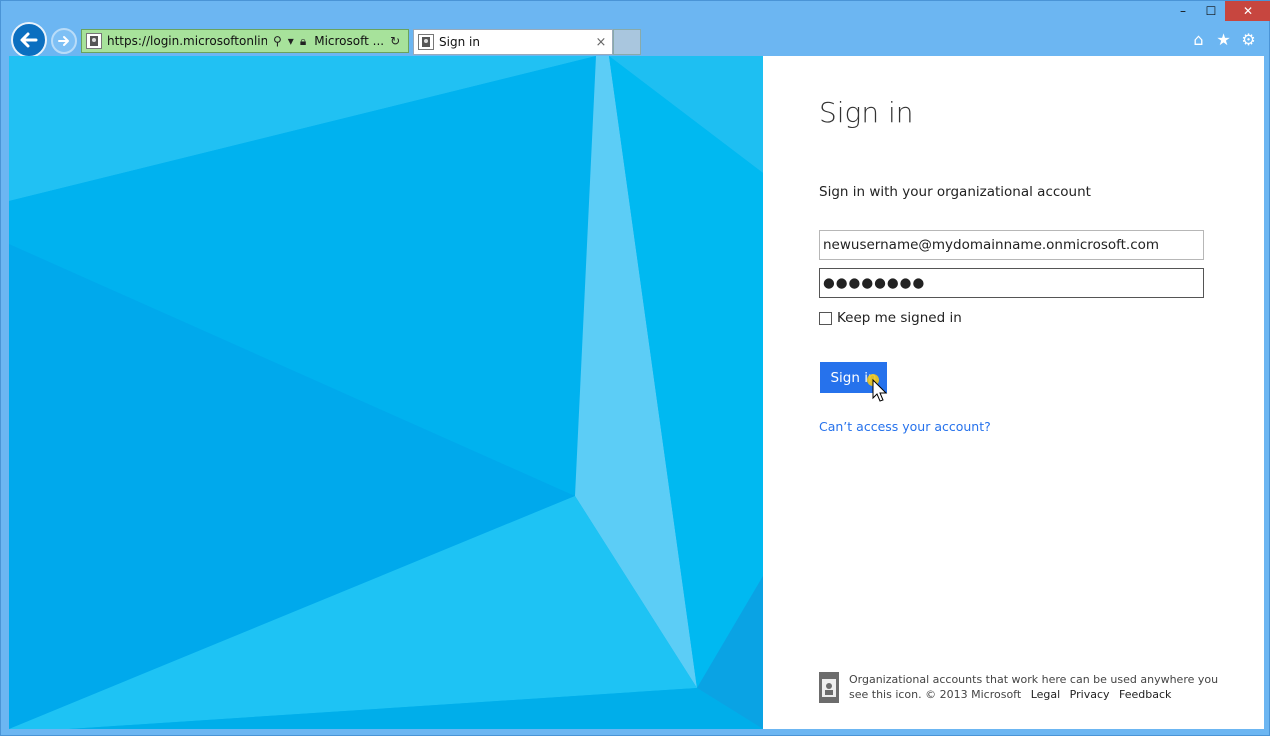  Describe the element at coordinates (1090, 694) in the screenshot. I see `footer-link-privacy: Privacy` at that location.